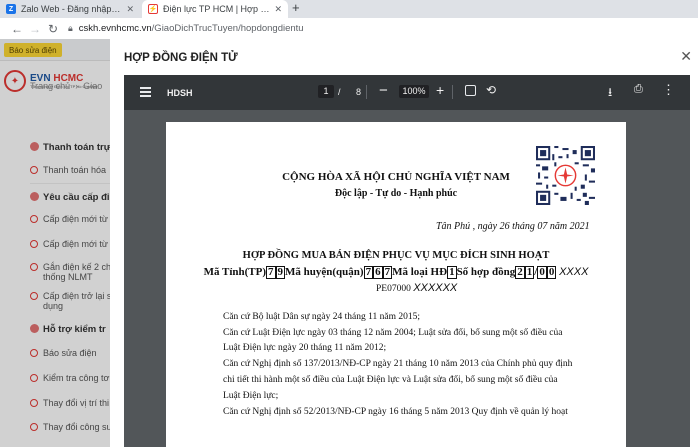  Describe the element at coordinates (359, 92) in the screenshot. I see `page-total: 8` at that location.